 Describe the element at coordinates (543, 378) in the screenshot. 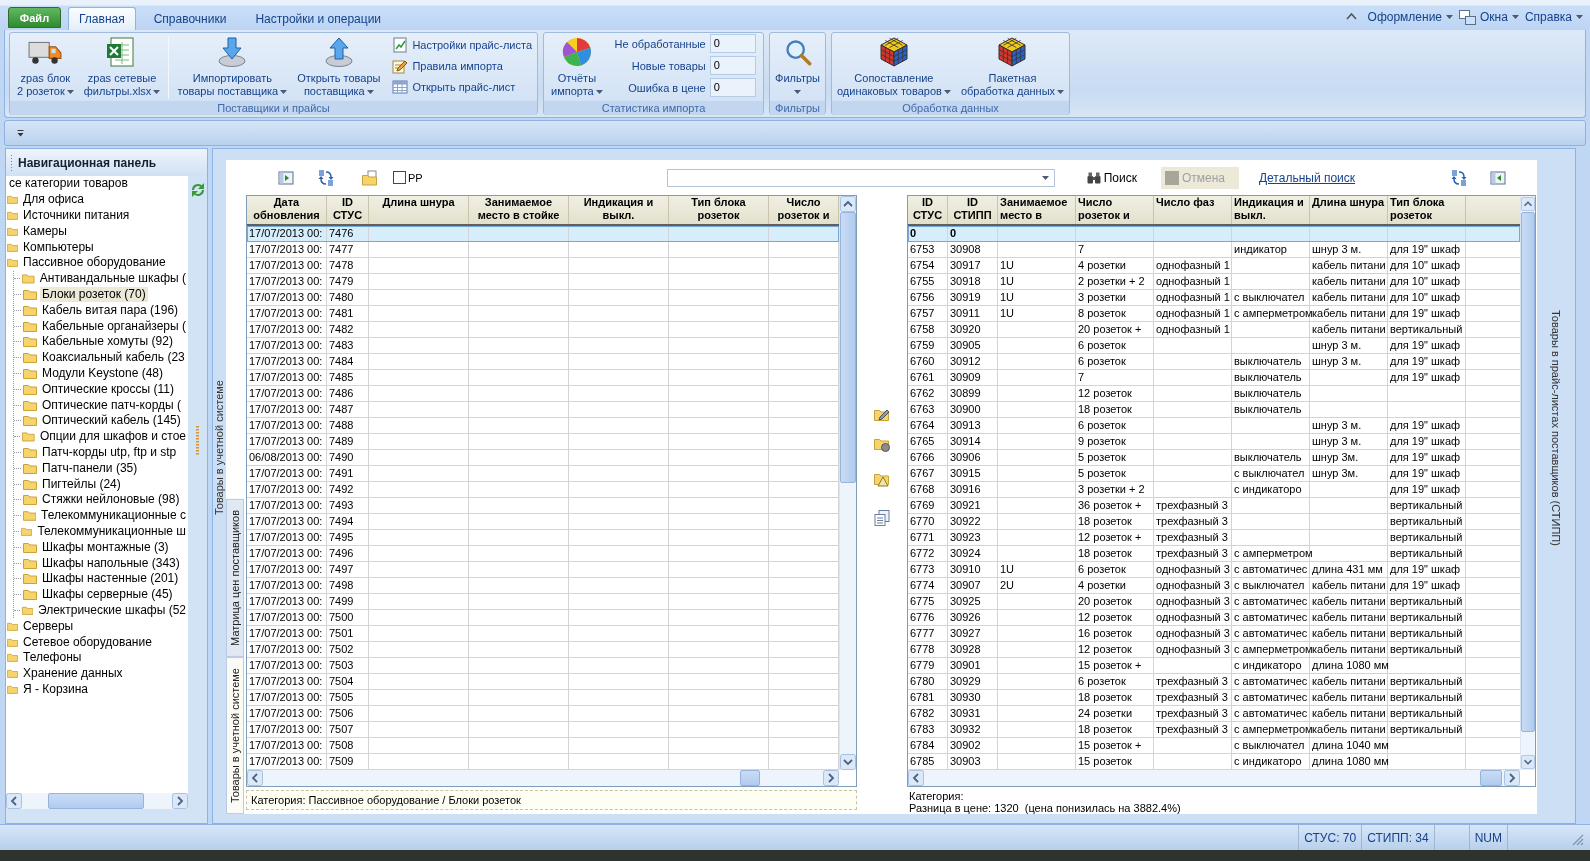

I see `table-row: 17/07/2013 00: 7485` at that location.